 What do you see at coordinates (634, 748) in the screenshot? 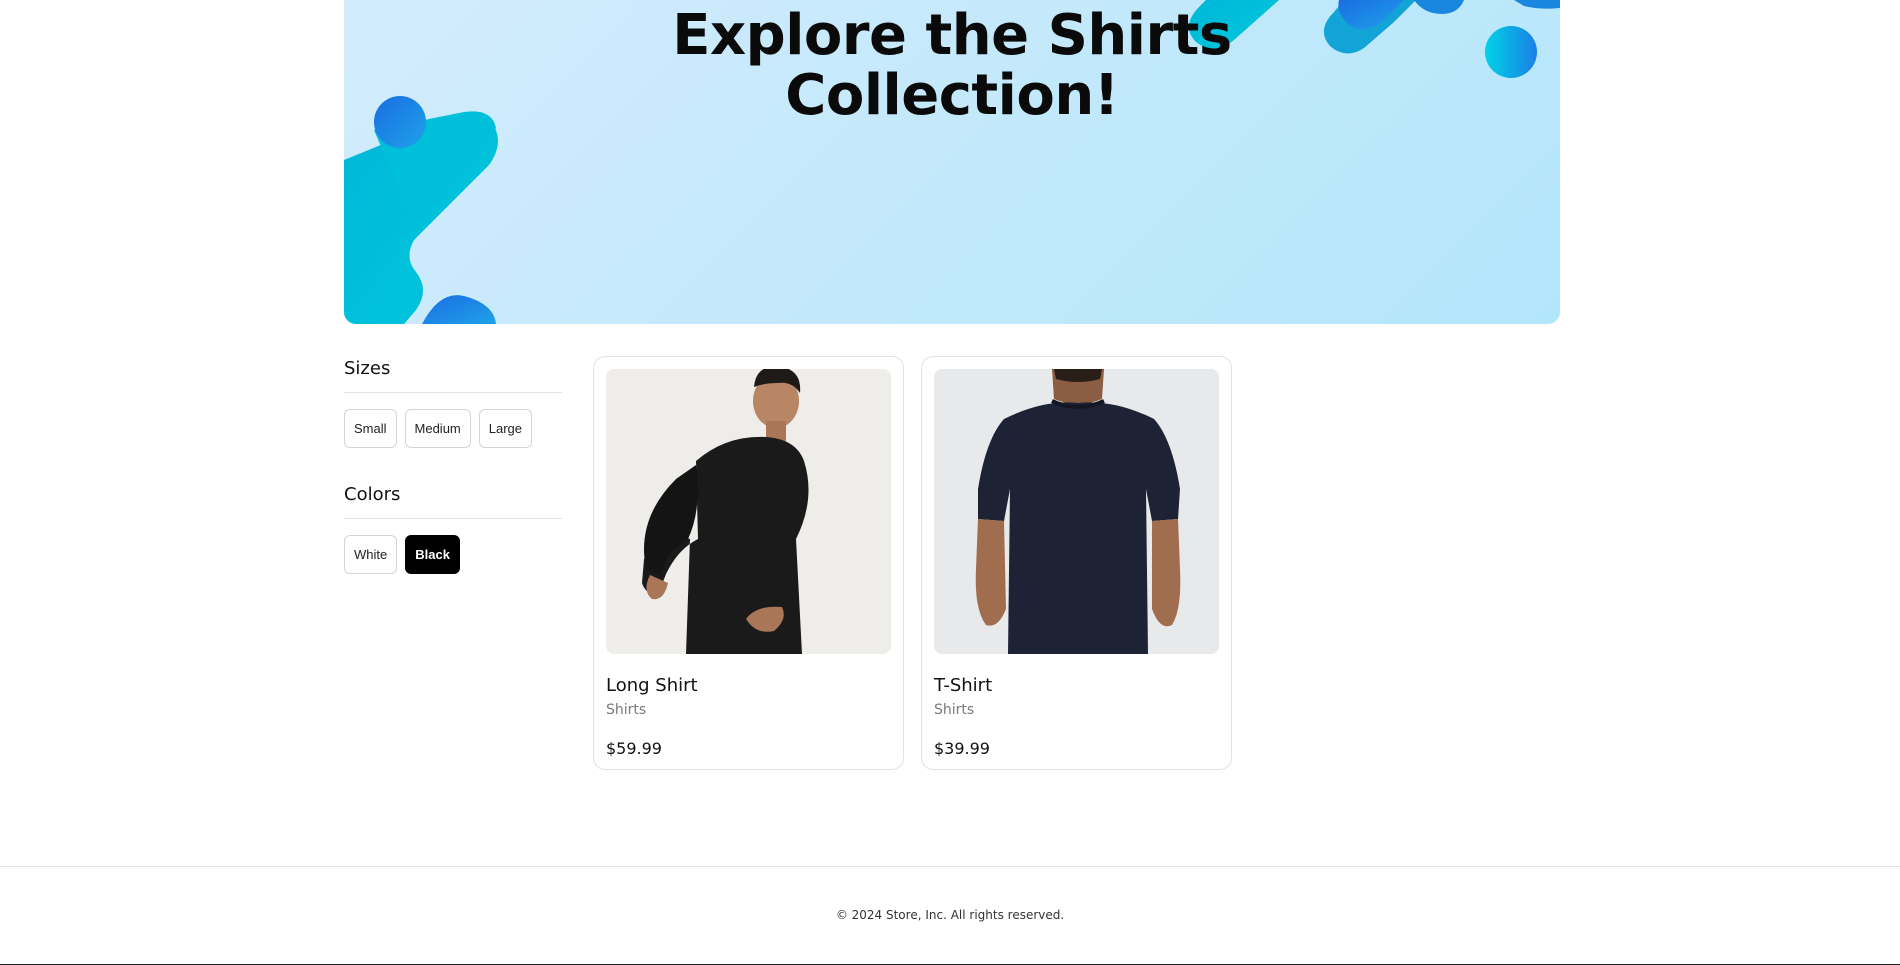
I see `product-price: $59.99` at bounding box center [634, 748].